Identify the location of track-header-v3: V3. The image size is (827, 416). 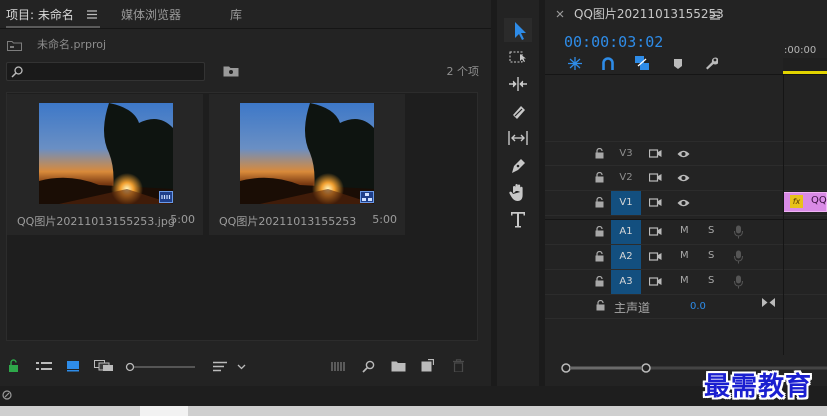
(664, 154).